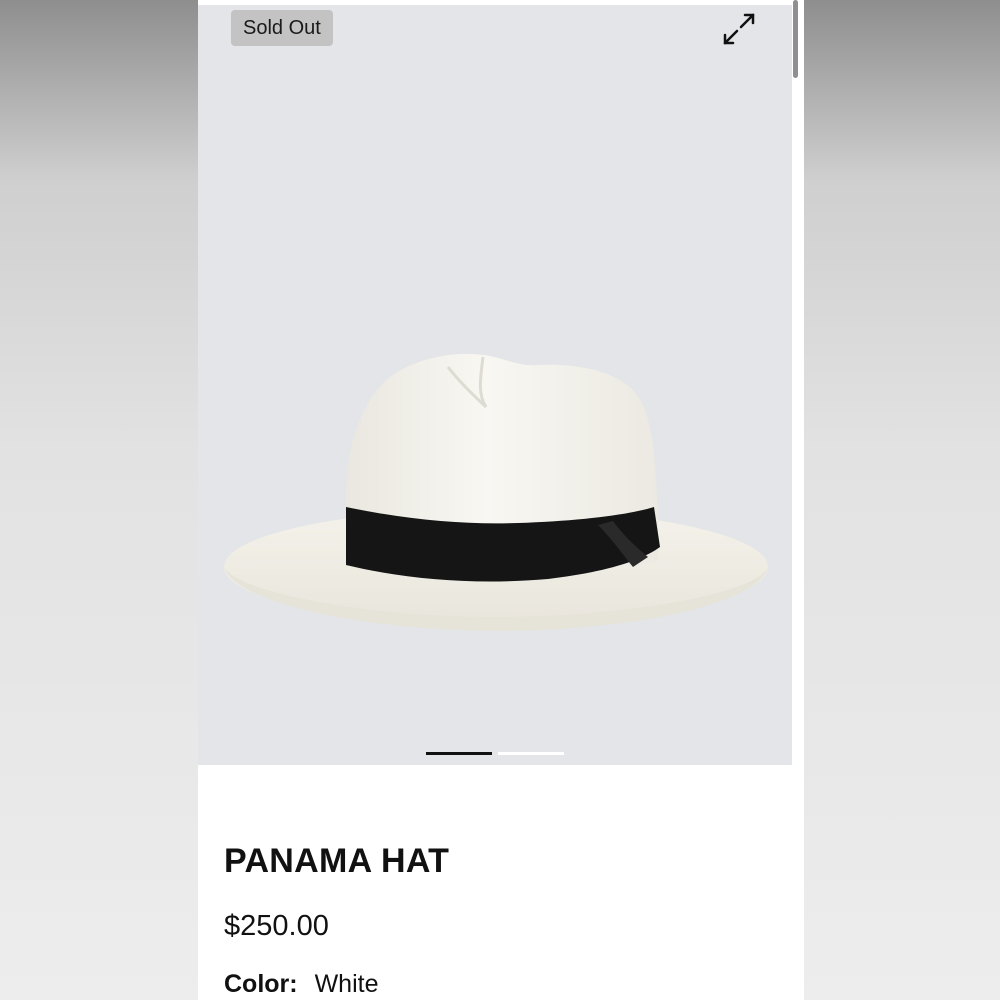 Image resolution: width=1000 pixels, height=1000 pixels. Describe the element at coordinates (496, 754) in the screenshot. I see `gallery-pagination` at that location.